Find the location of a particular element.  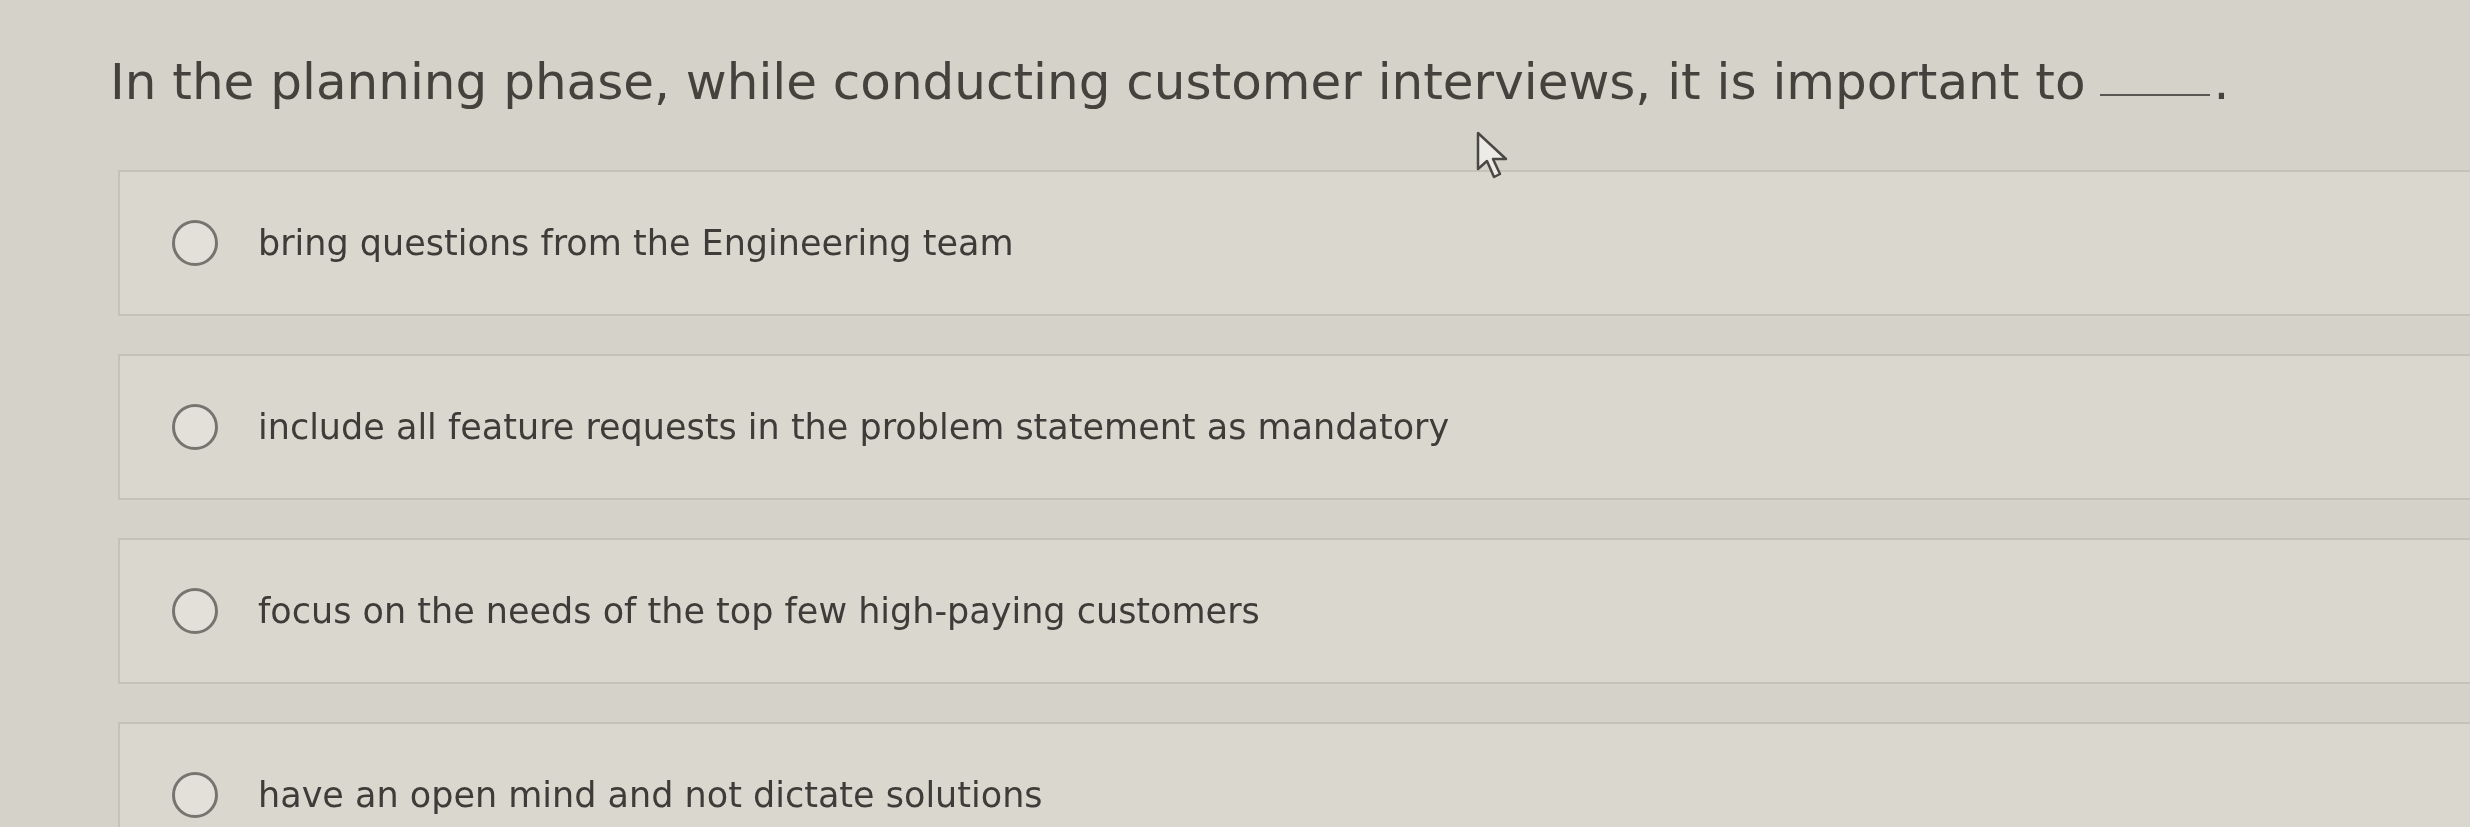

question-period: . is located at coordinates (2221, 82).